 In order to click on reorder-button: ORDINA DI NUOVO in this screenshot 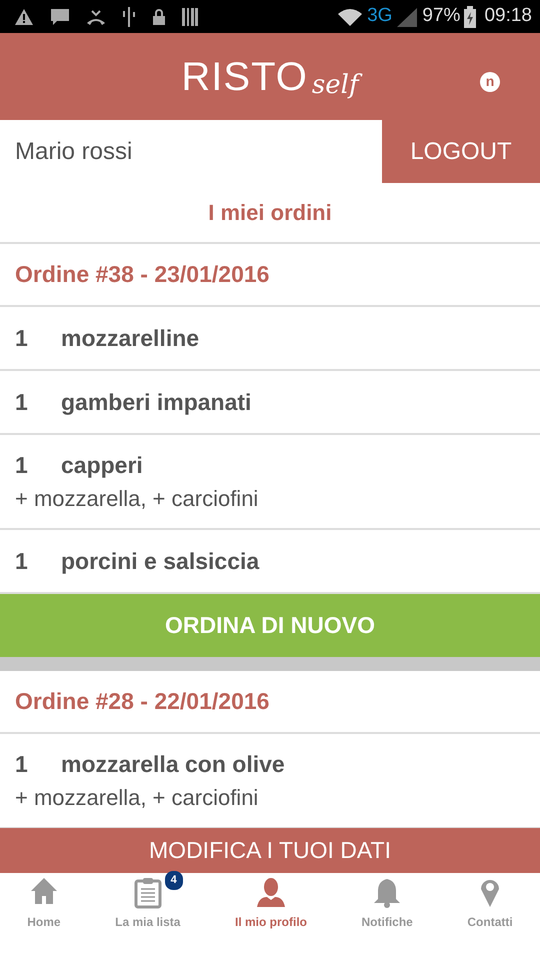, I will do `click(270, 625)`.